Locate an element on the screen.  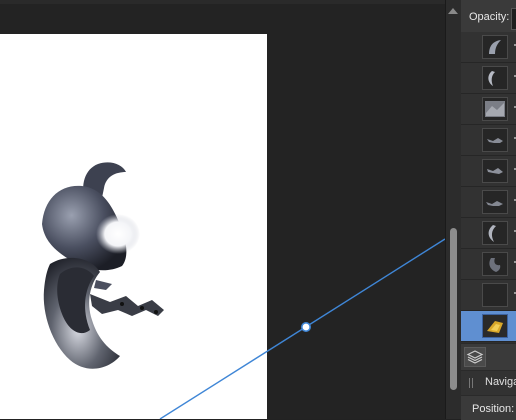
layers-stack-icon is located at coordinates (475, 357).